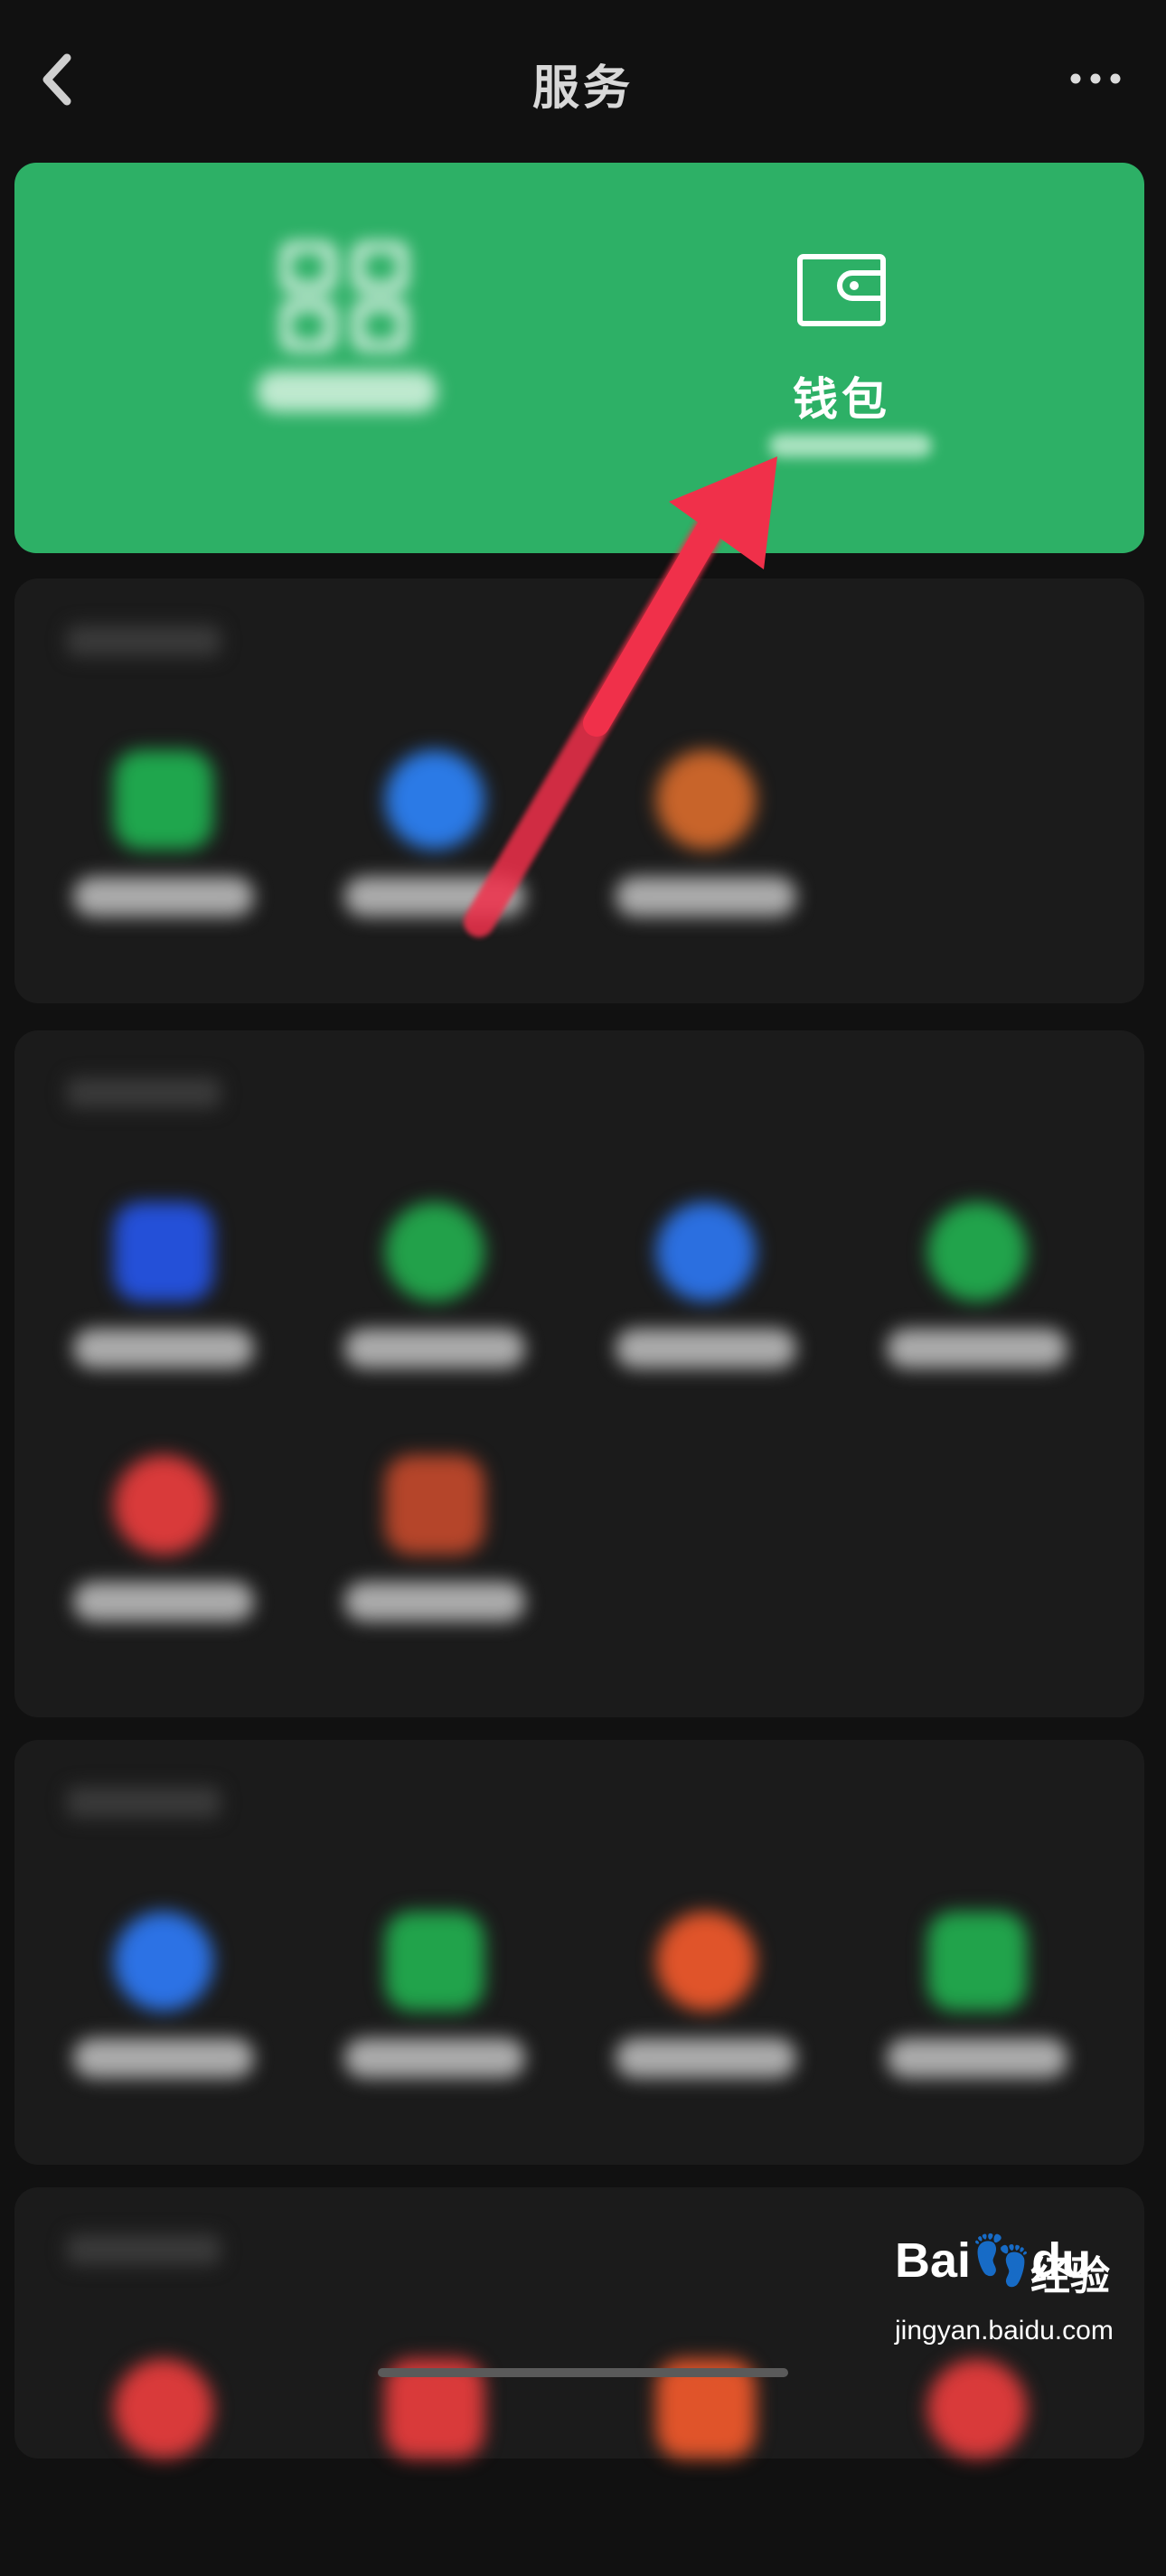 The image size is (1166, 2576). I want to click on more-dots-icon, so click(1095, 79).